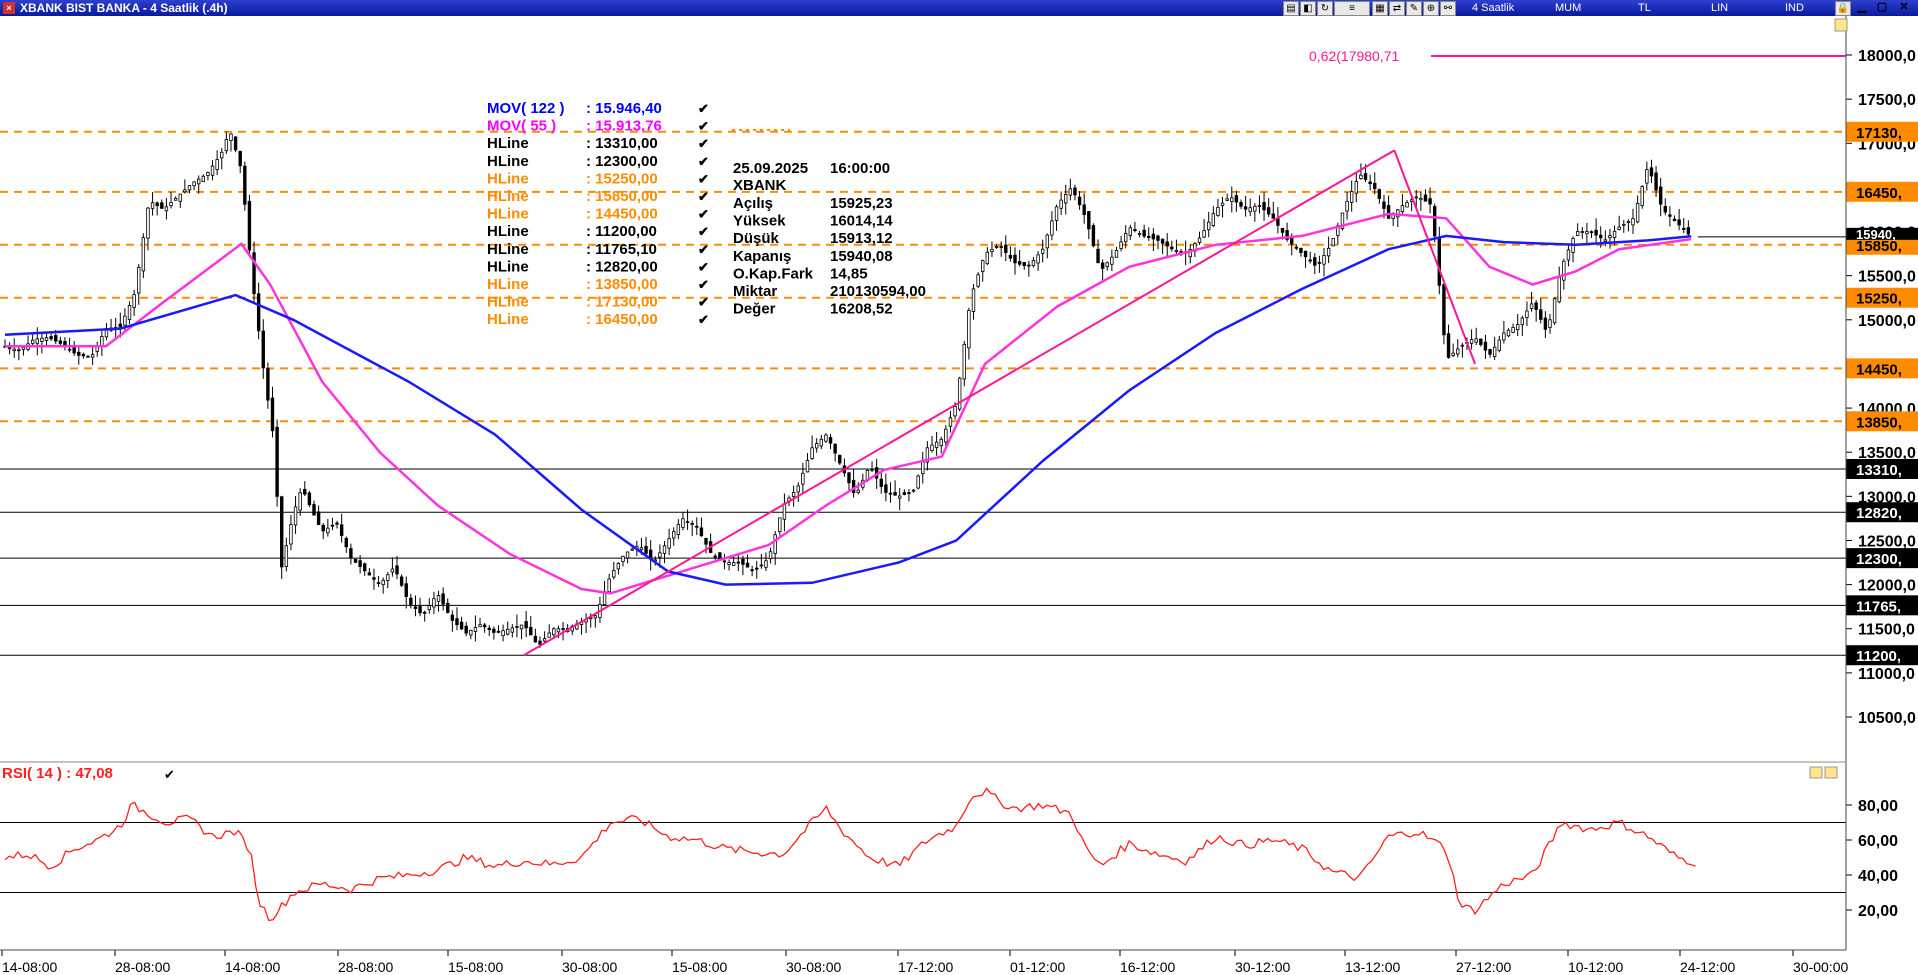 The image size is (1918, 975). What do you see at coordinates (849, 273) in the screenshot?
I see `info-value: 14,85` at bounding box center [849, 273].